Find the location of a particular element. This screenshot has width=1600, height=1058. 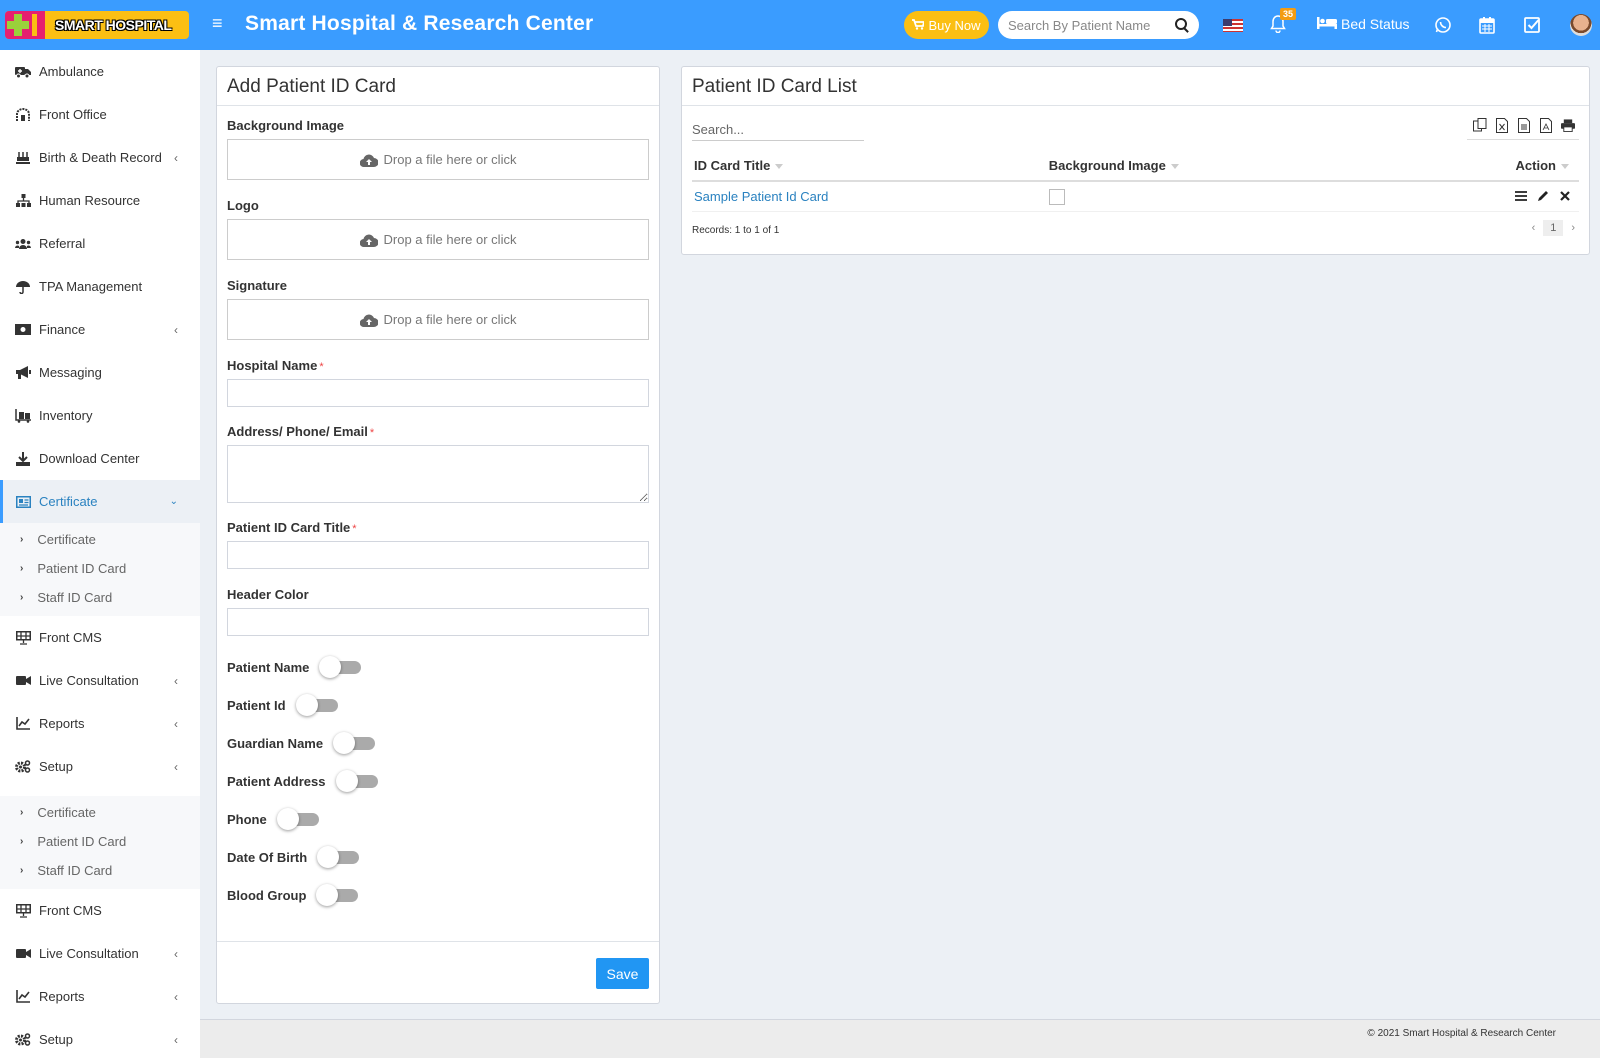

next-page-icon: › is located at coordinates (1573, 228).